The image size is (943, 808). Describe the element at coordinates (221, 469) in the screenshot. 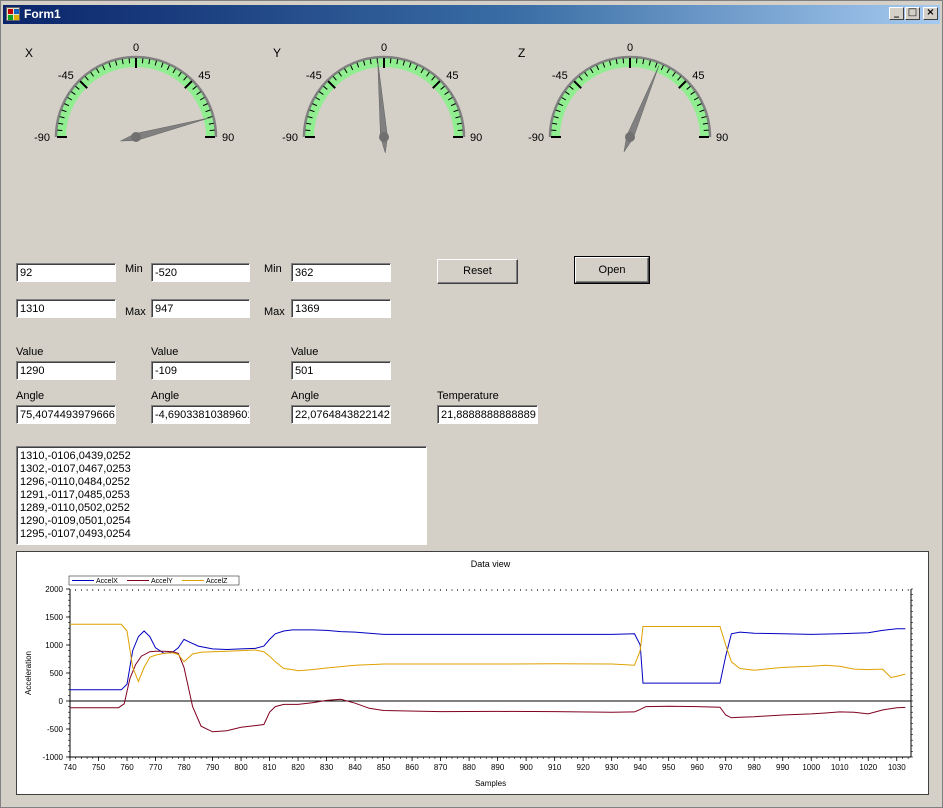

I see `list-item: 1302,-0107,0467,0253` at that location.